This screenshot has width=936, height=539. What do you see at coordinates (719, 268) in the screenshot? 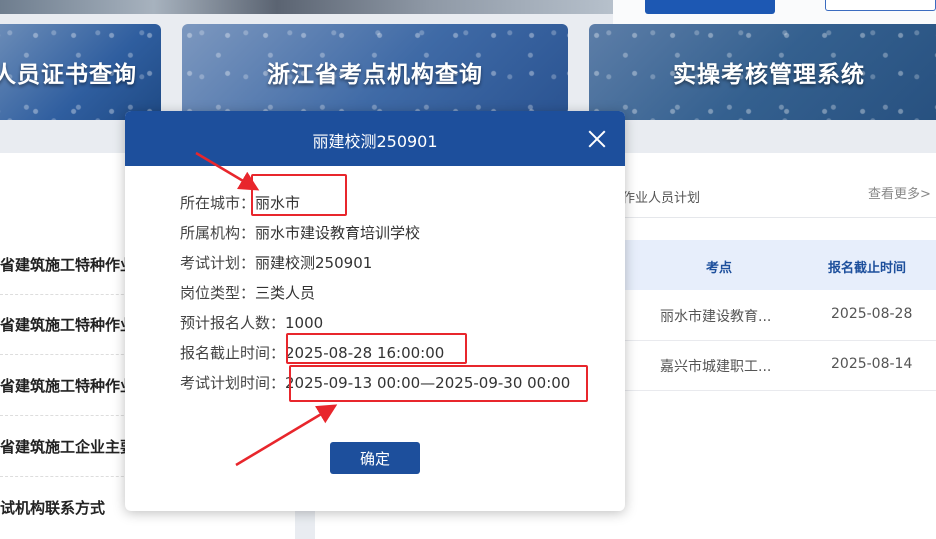
I see `column-header-site: 考点` at bounding box center [719, 268].